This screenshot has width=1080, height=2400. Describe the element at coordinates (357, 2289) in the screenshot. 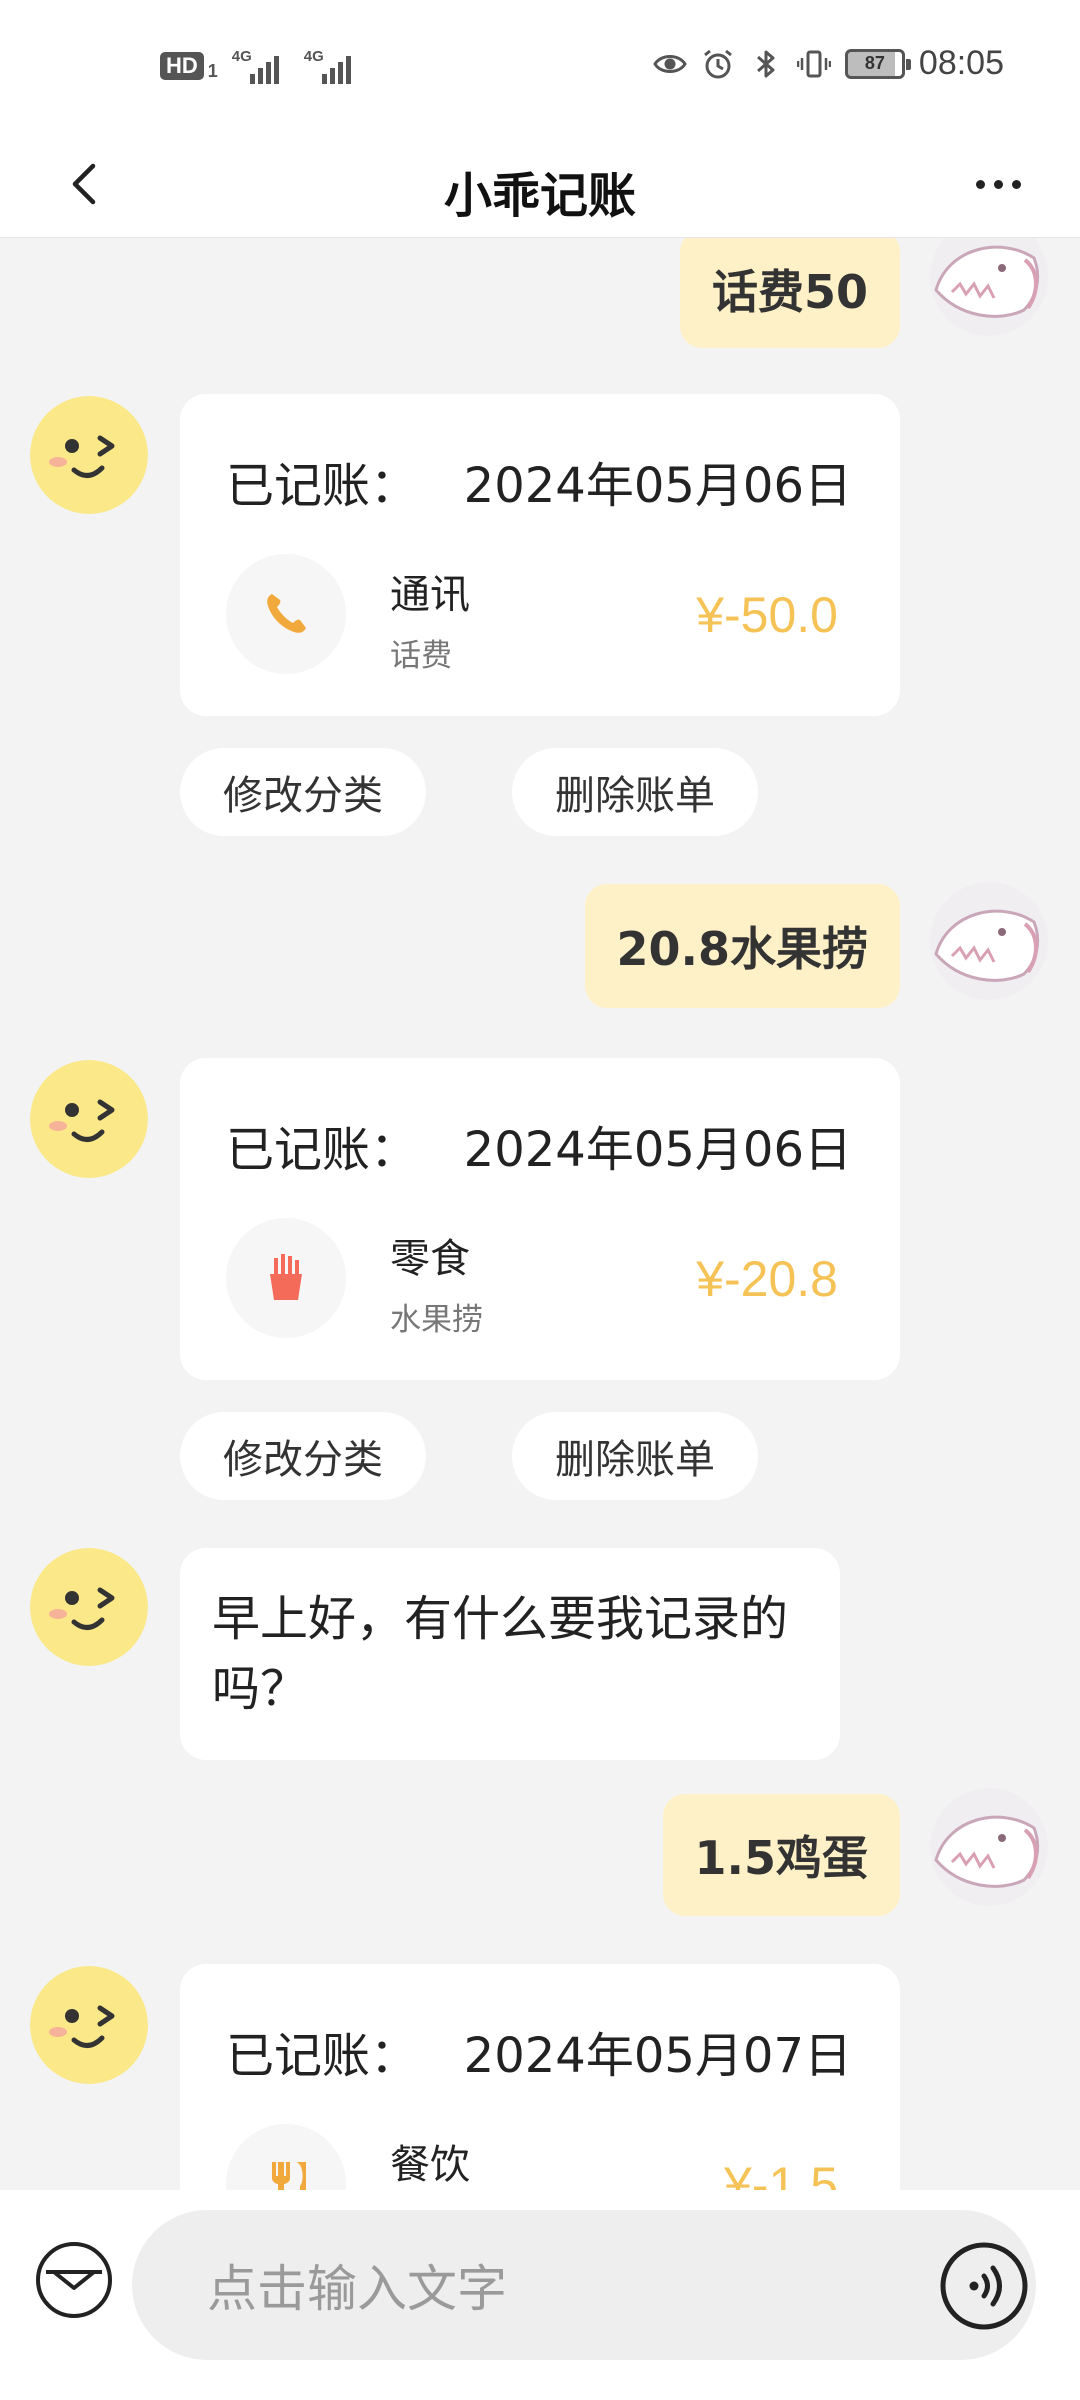

I see `input-placeholder: 点击输入文字` at that location.